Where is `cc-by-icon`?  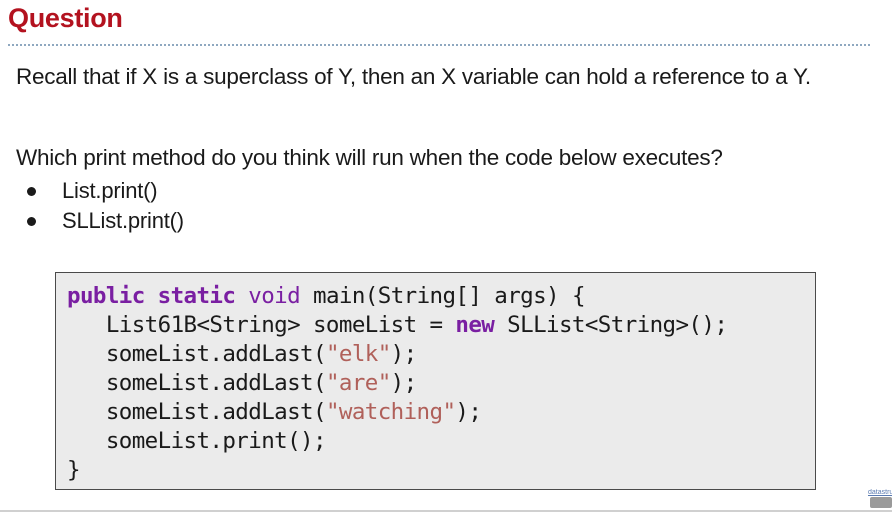 cc-by-icon is located at coordinates (881, 502).